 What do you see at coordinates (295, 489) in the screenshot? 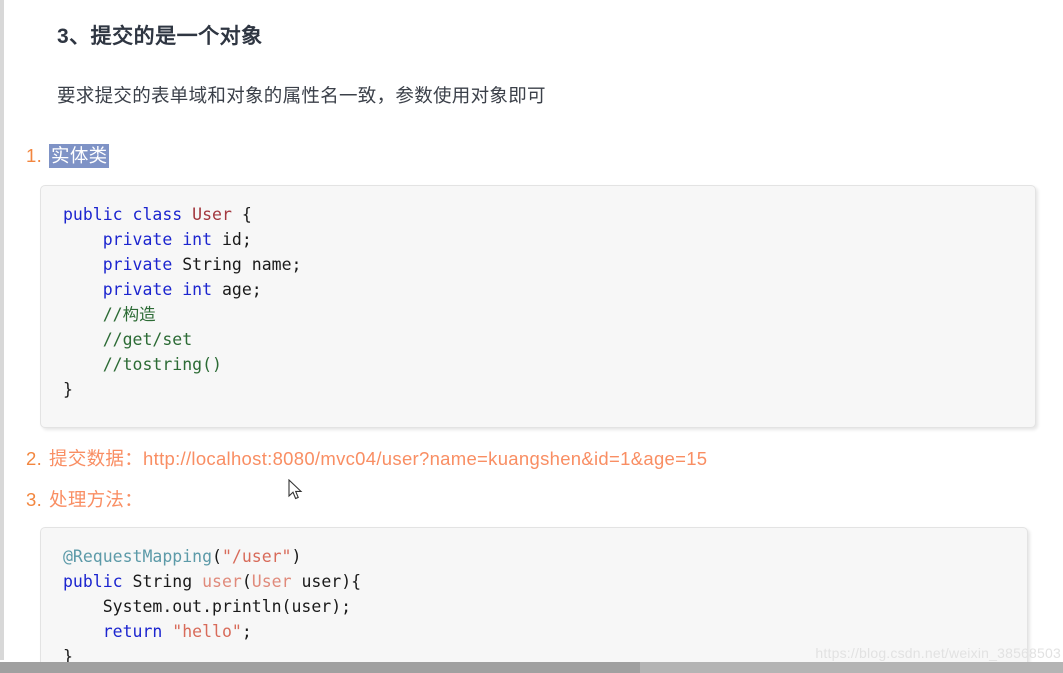
I see `mouse-cursor-icon` at bounding box center [295, 489].